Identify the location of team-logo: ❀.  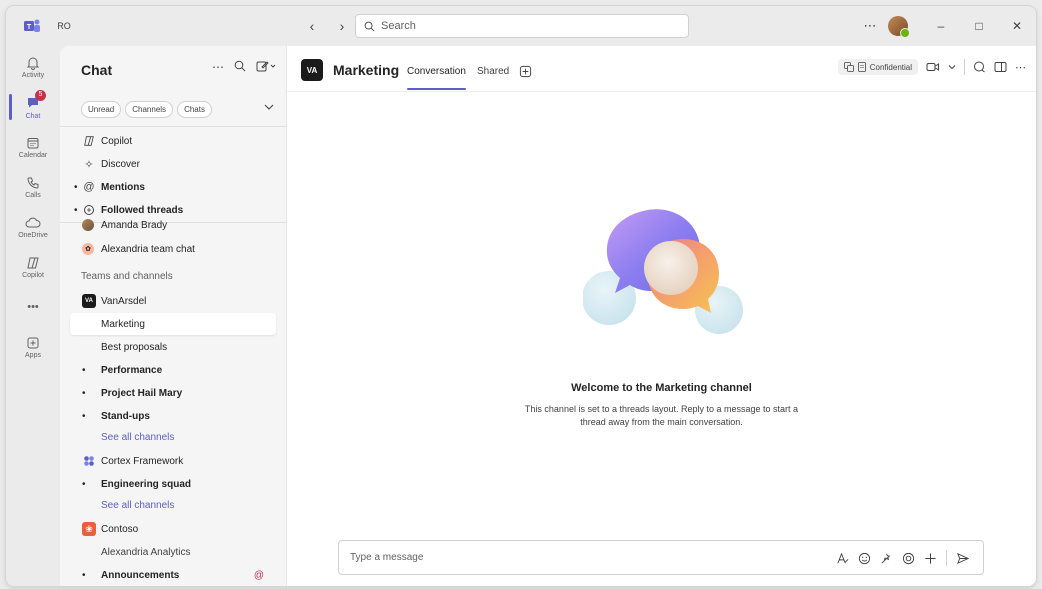
(89, 529).